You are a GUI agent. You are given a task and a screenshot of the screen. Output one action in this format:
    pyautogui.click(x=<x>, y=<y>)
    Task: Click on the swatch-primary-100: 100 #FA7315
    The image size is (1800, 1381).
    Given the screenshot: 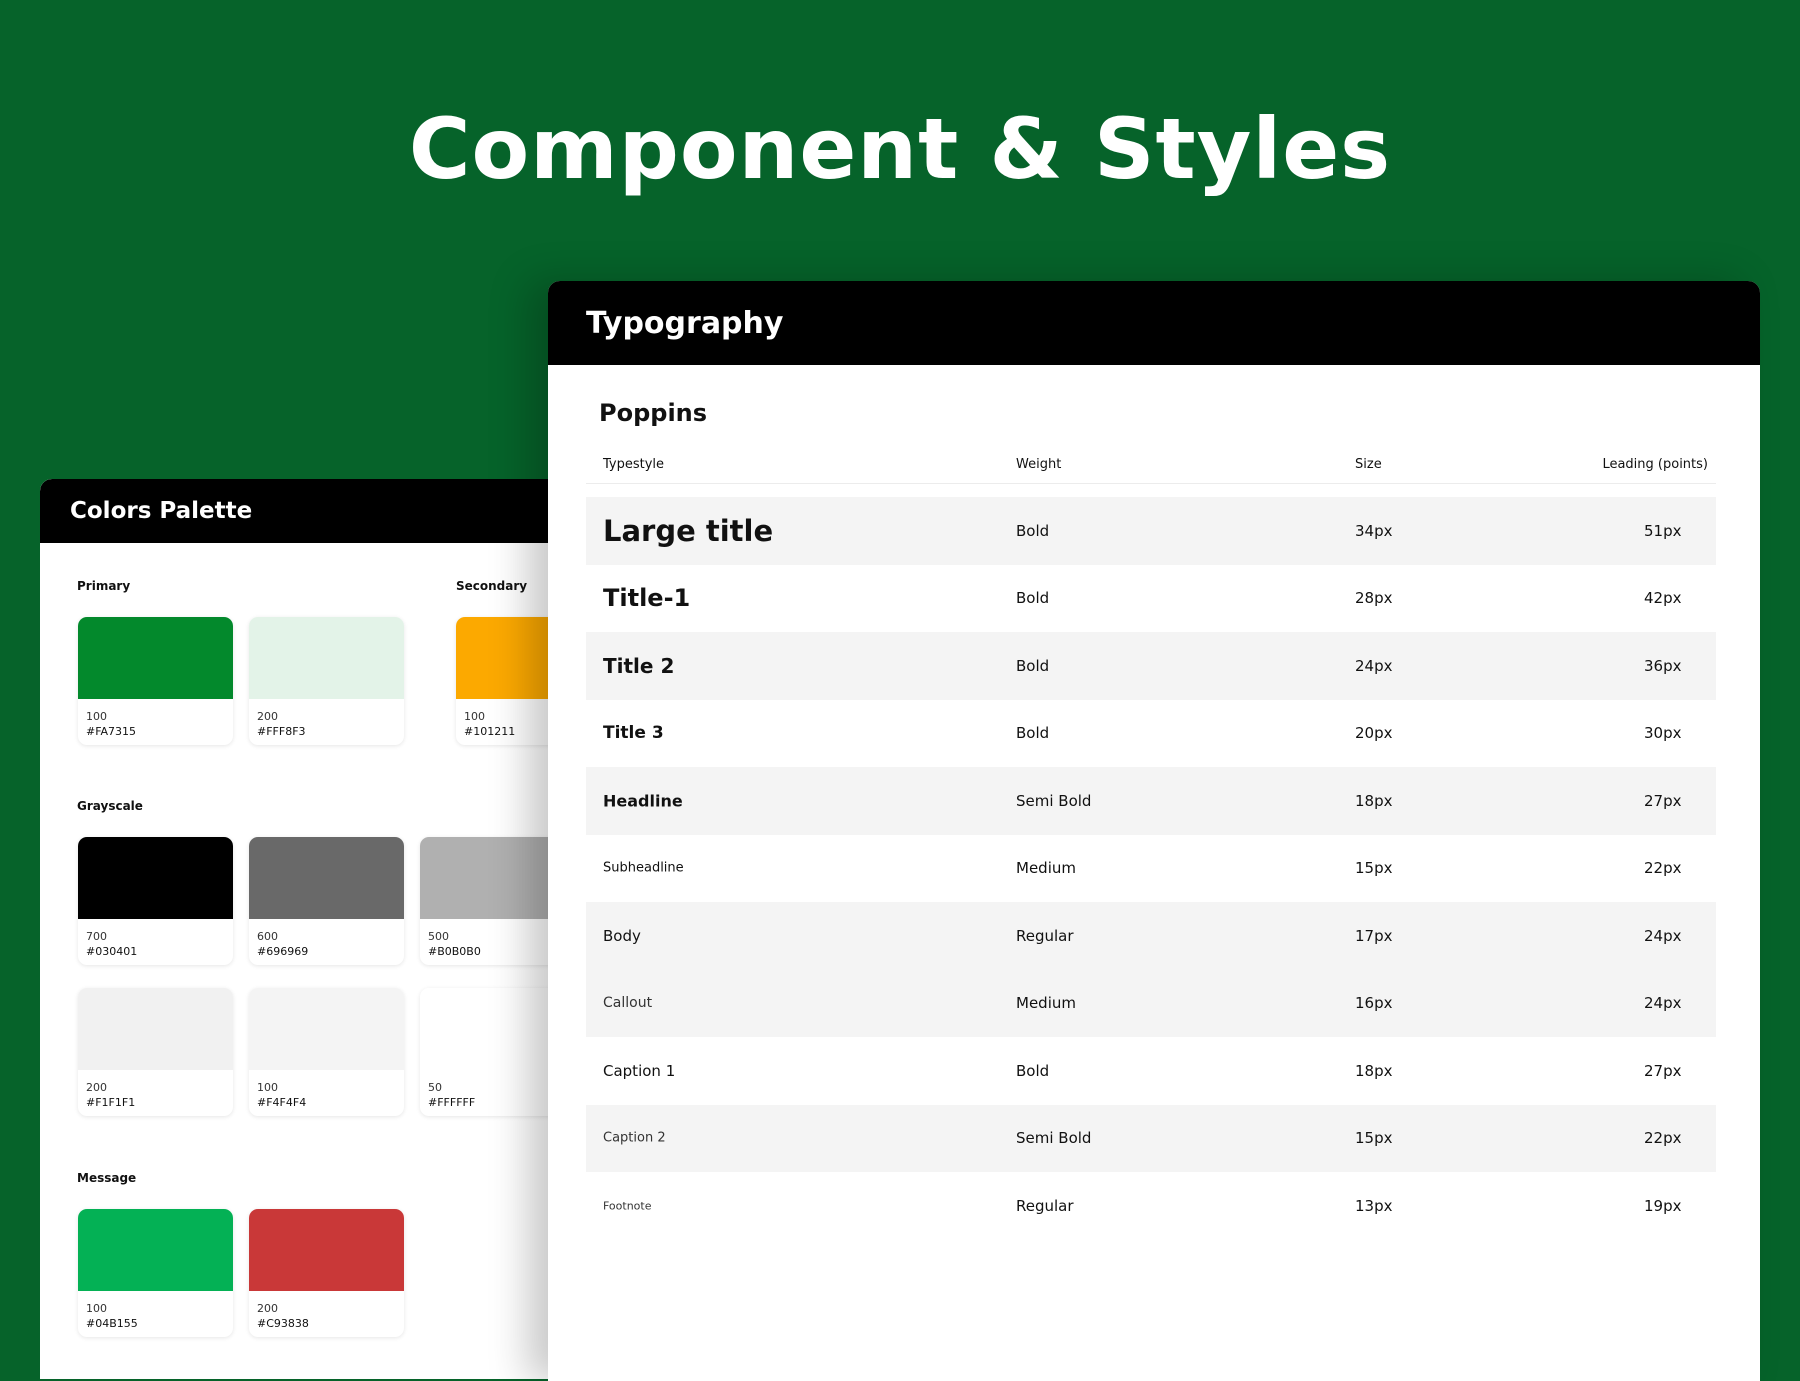 What is the action you would take?
    pyautogui.click(x=155, y=681)
    